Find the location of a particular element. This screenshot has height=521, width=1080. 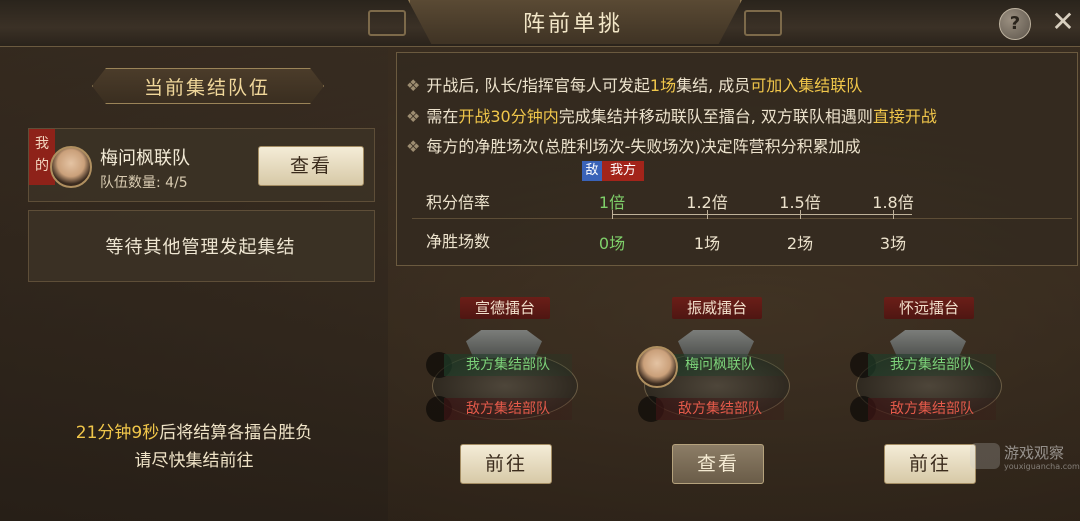

multiplier-value: 1.8倍 is located at coordinates (893, 202).